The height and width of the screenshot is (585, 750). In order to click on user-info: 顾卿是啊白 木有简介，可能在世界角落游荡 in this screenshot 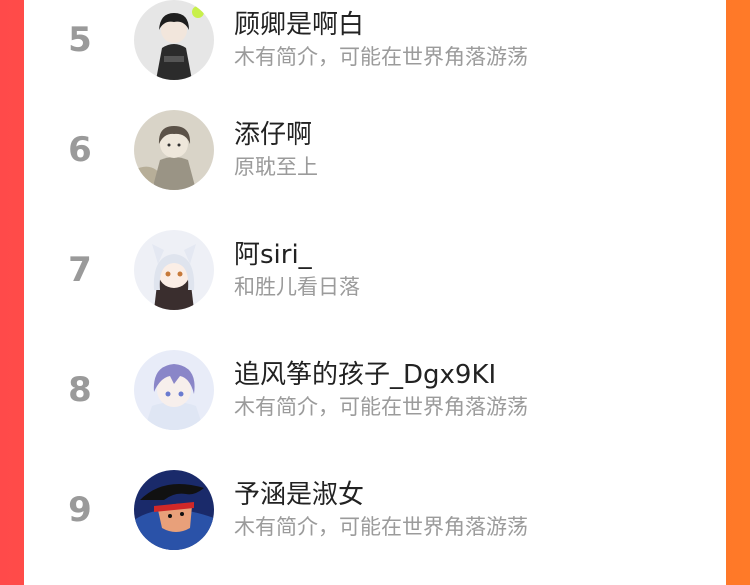, I will do `click(480, 40)`.